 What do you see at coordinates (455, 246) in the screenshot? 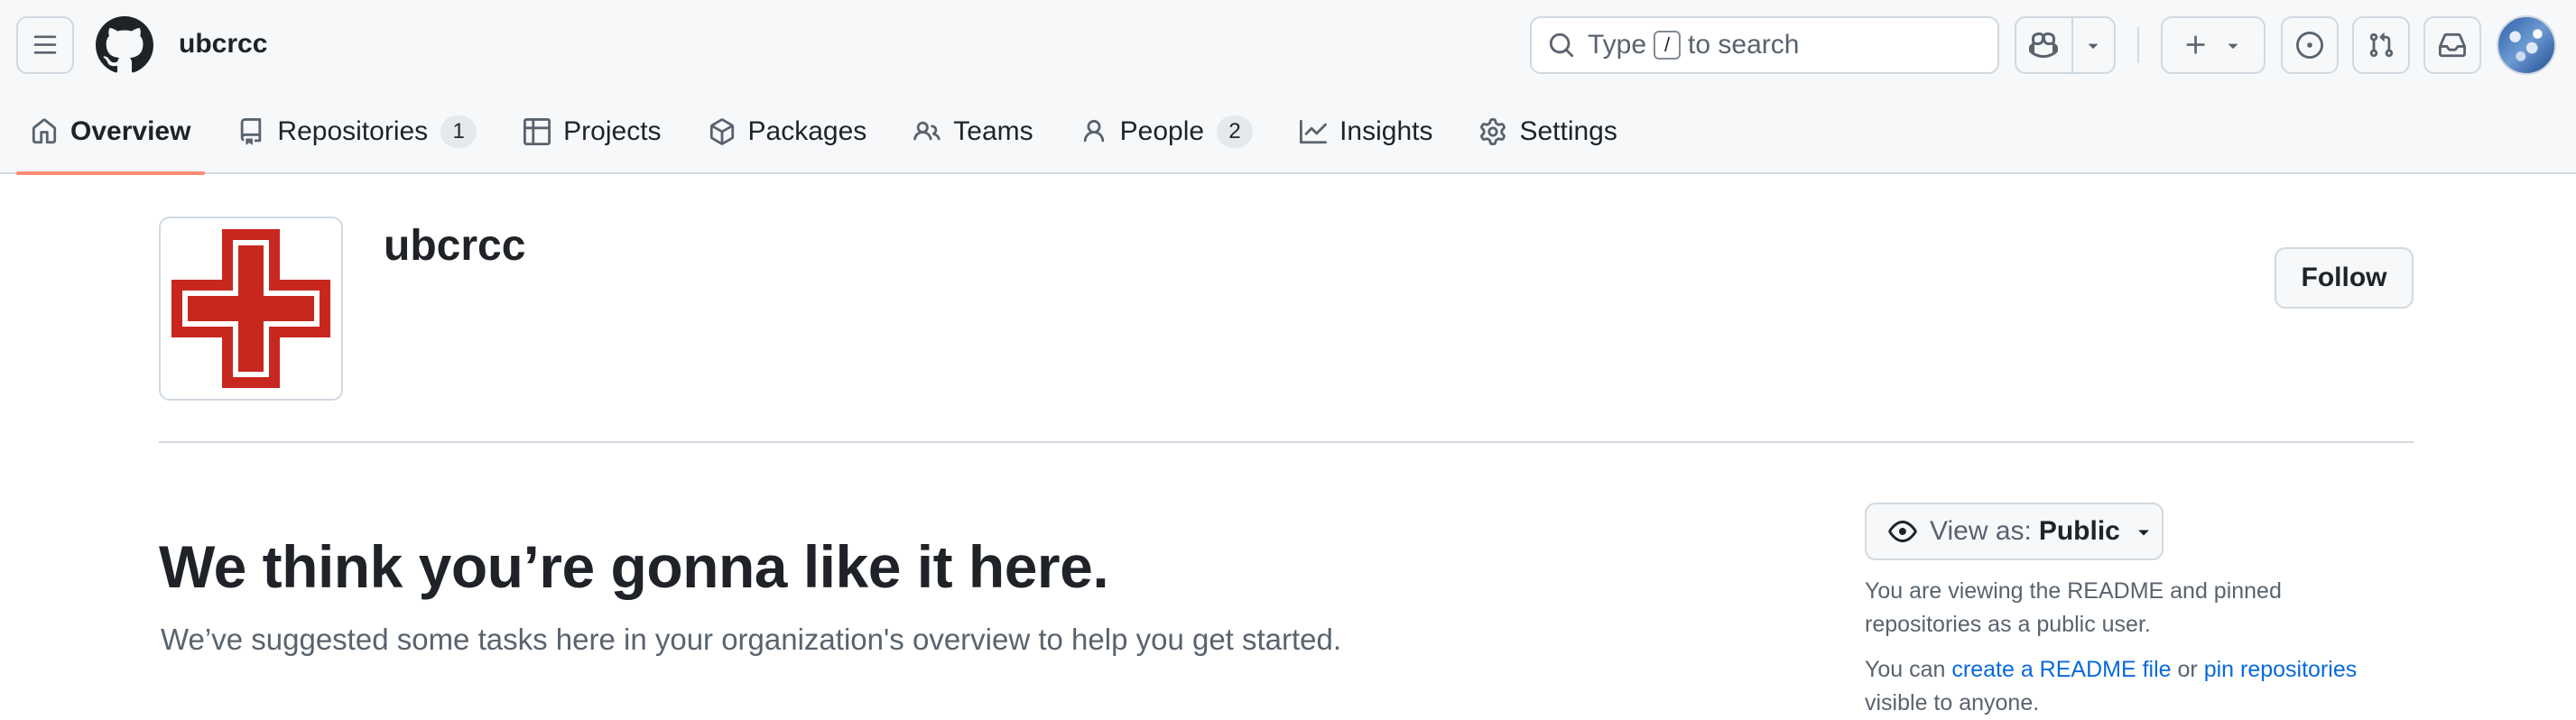
I see `org-name: ubcrcc` at bounding box center [455, 246].